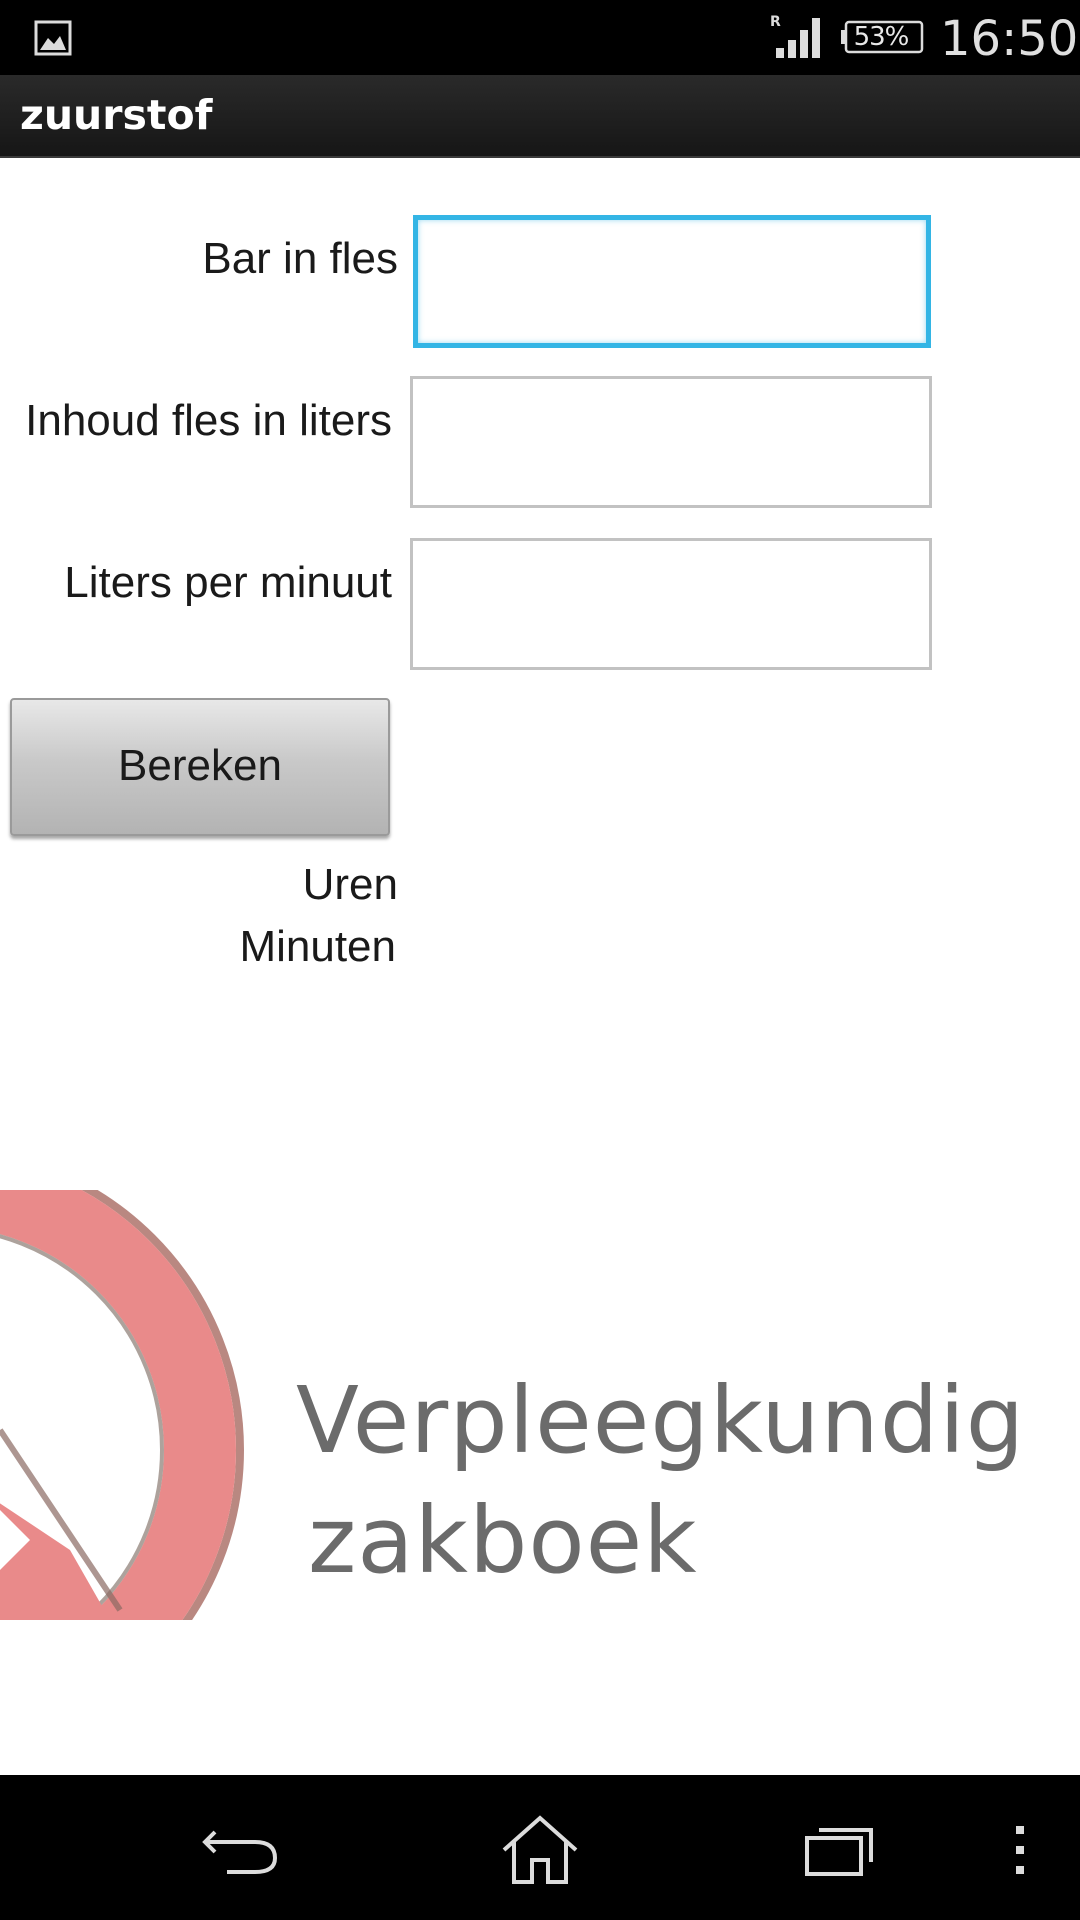 This screenshot has height=1920, width=1080. I want to click on home-icon, so click(540, 1849).